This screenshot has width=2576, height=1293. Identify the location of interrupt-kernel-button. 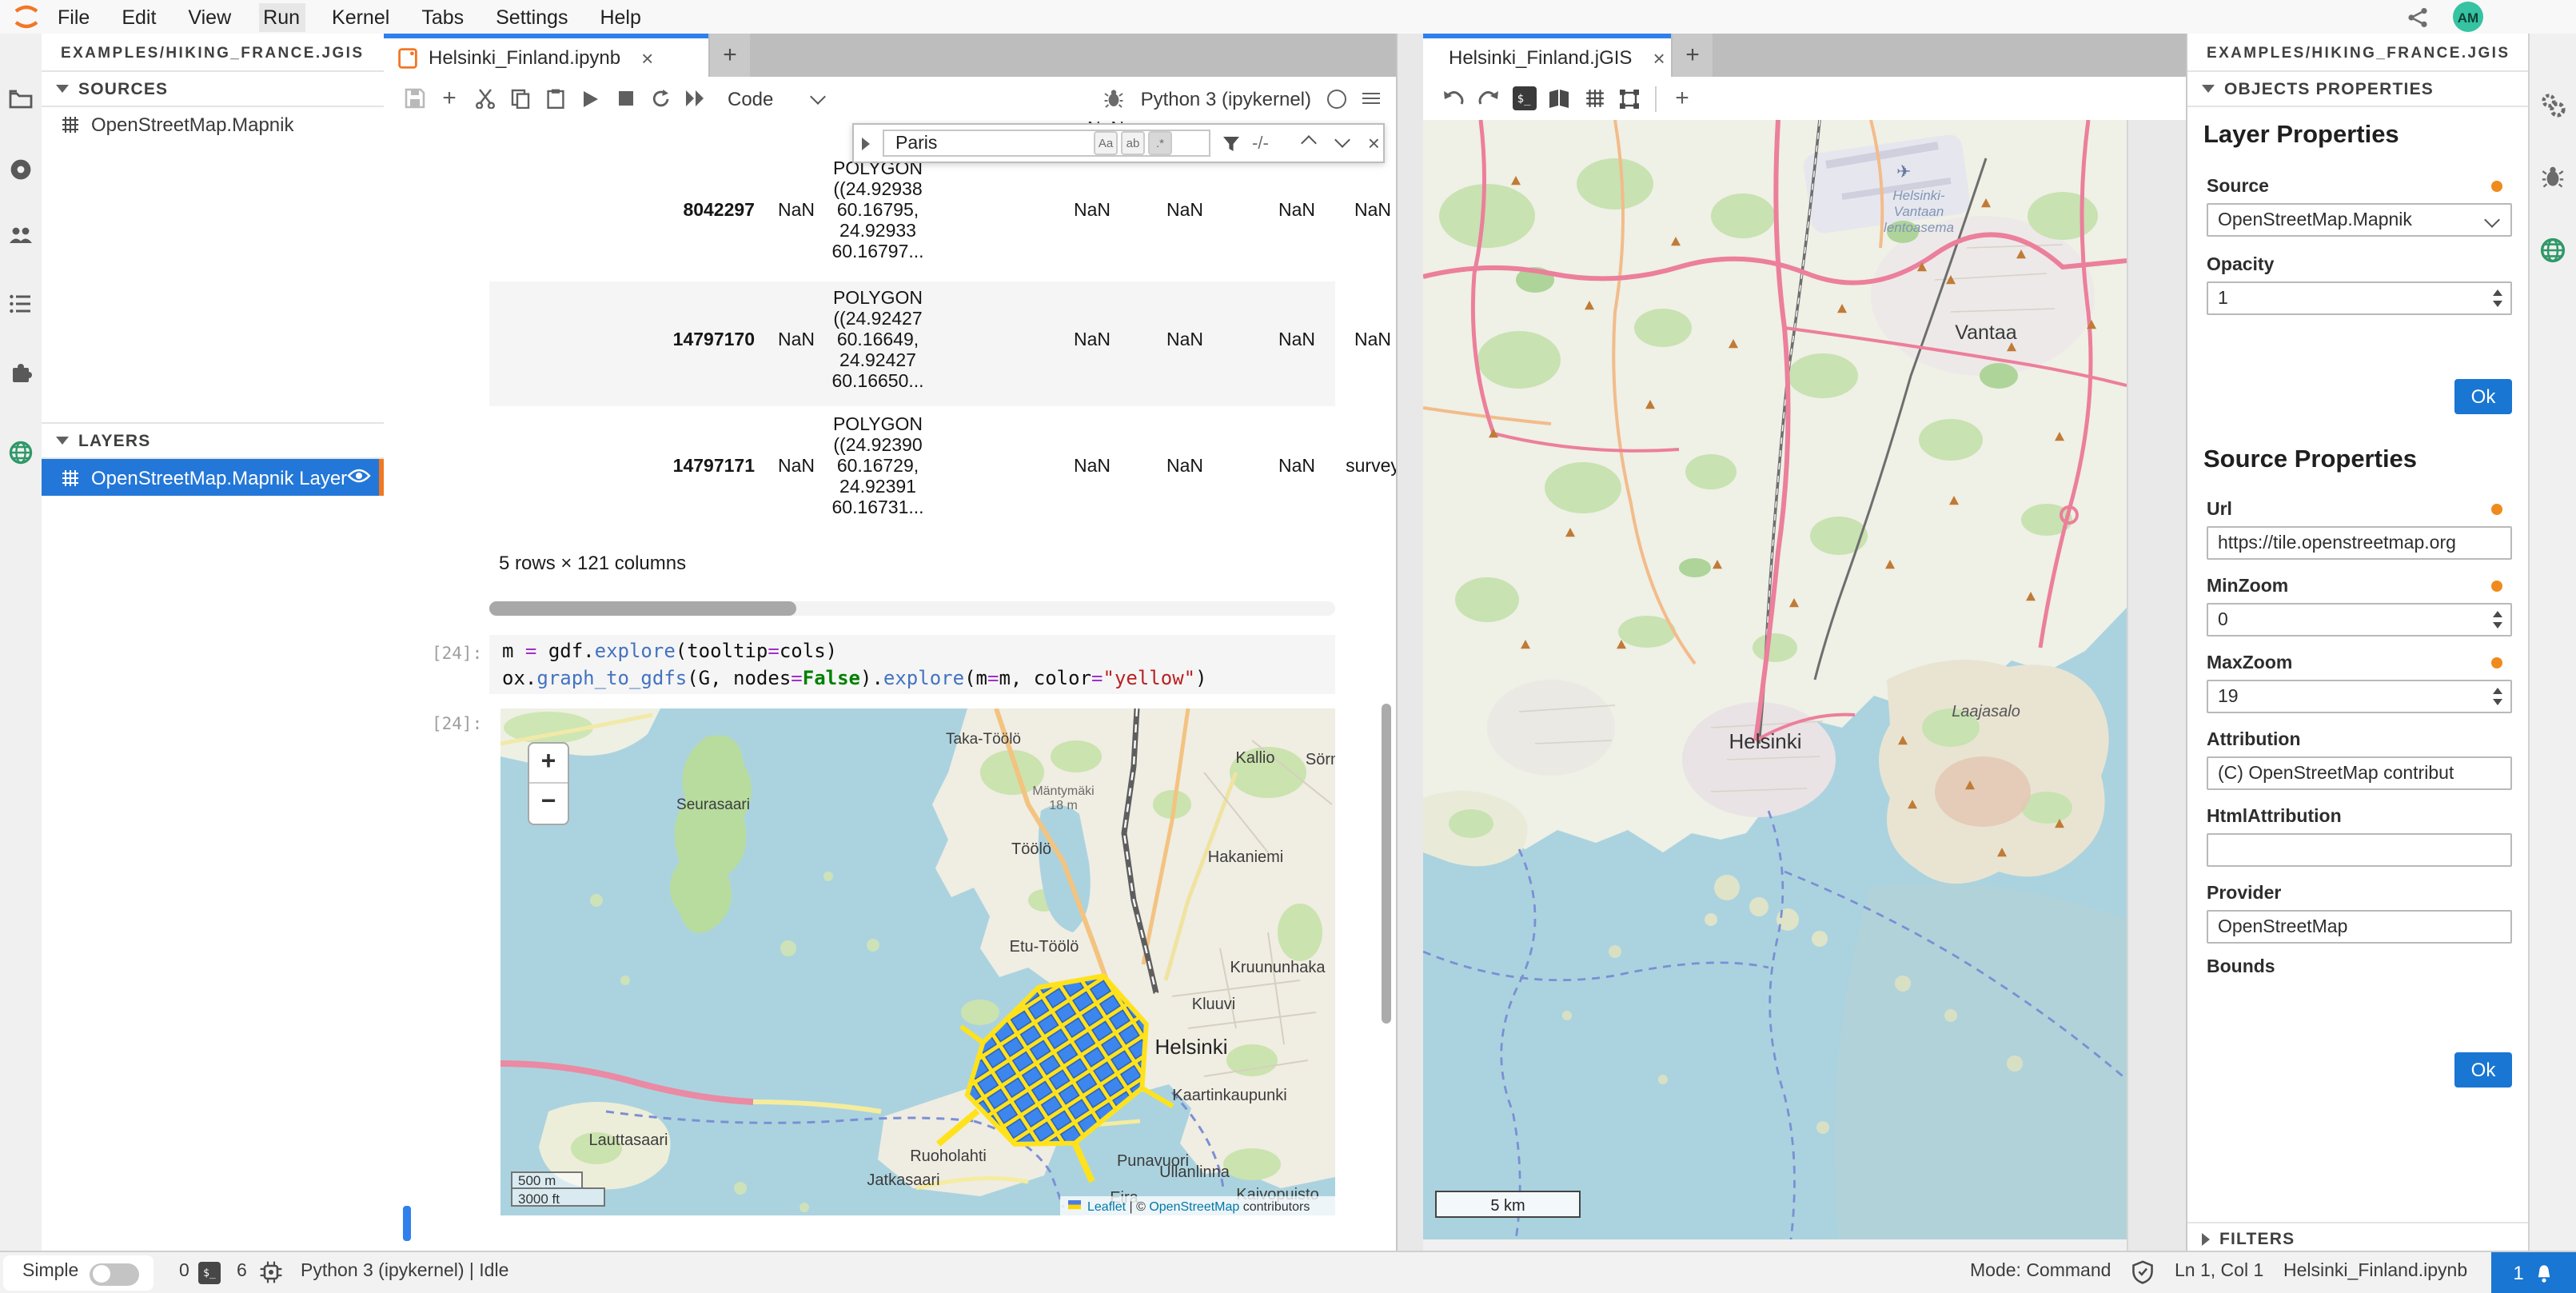
(625, 98).